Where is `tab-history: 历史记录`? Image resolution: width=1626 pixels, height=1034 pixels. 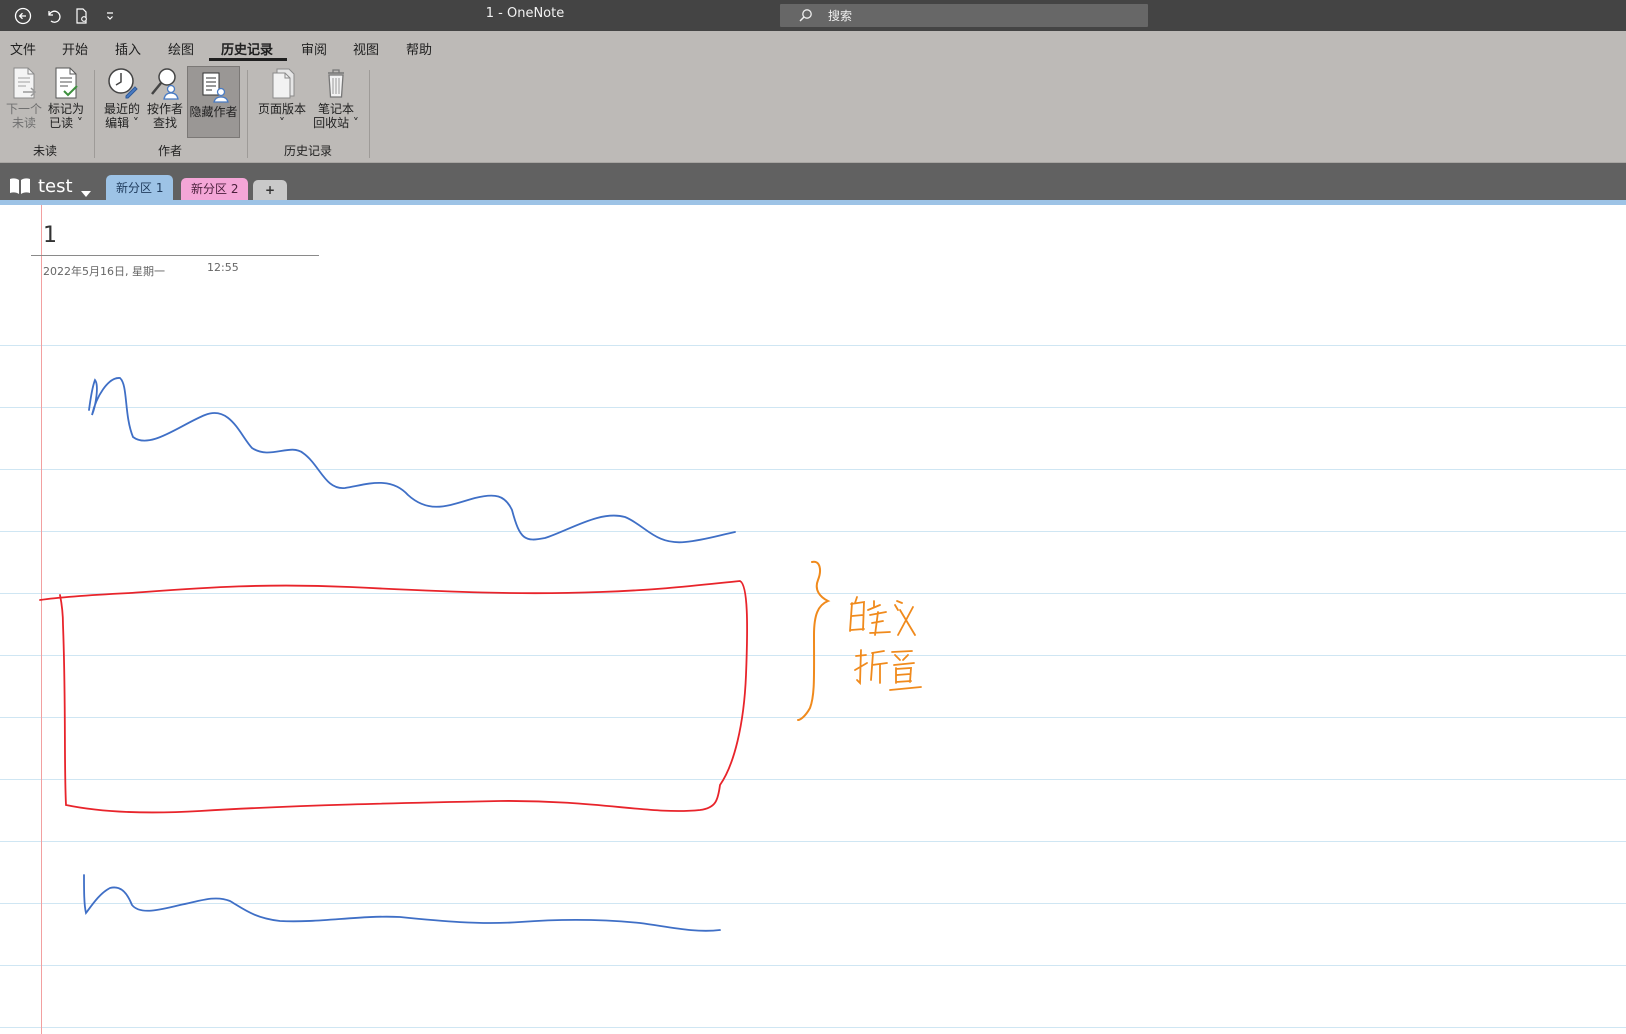 tab-history: 历史记录 is located at coordinates (247, 48).